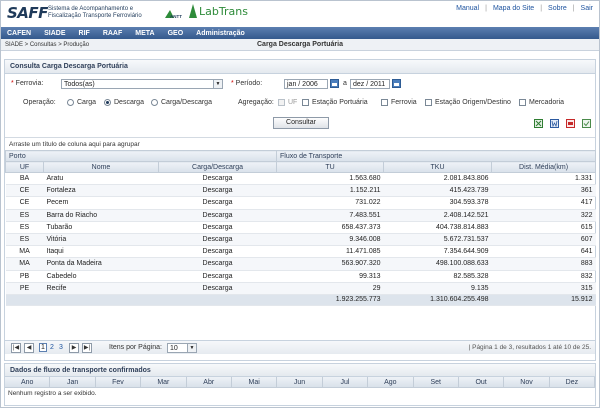  I want to click on menu-administracao: Administração, so click(220, 33).